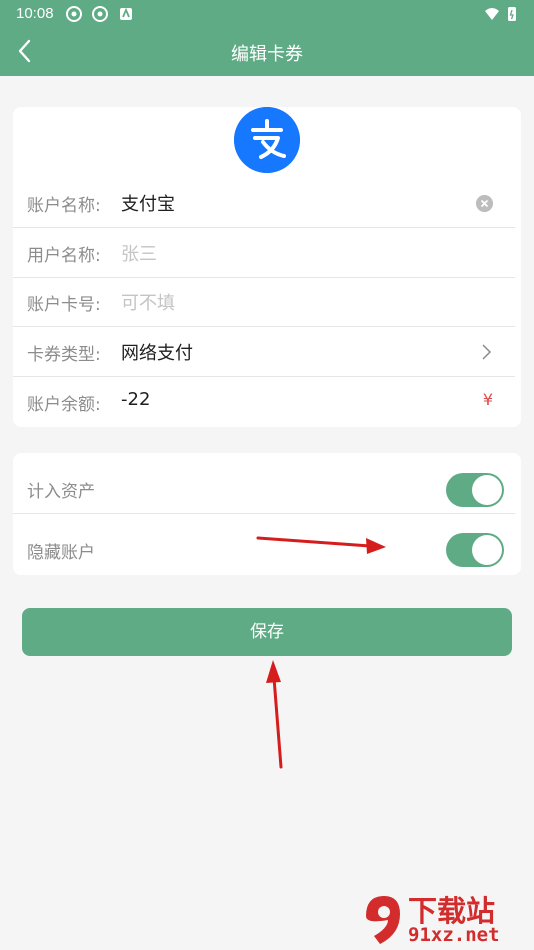  I want to click on hide-account-toggle, so click(475, 550).